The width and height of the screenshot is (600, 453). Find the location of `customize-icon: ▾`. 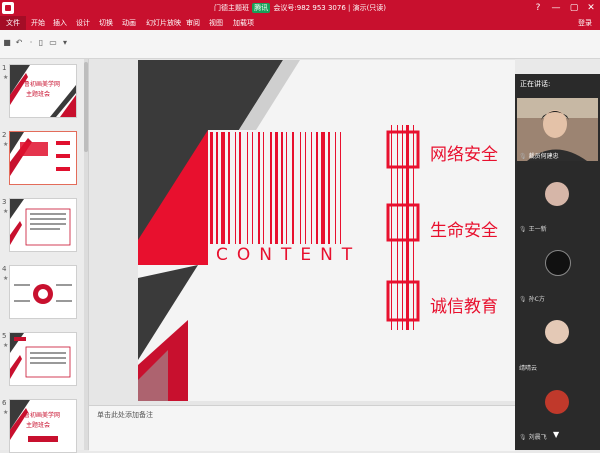

customize-icon: ▾ is located at coordinates (65, 43).